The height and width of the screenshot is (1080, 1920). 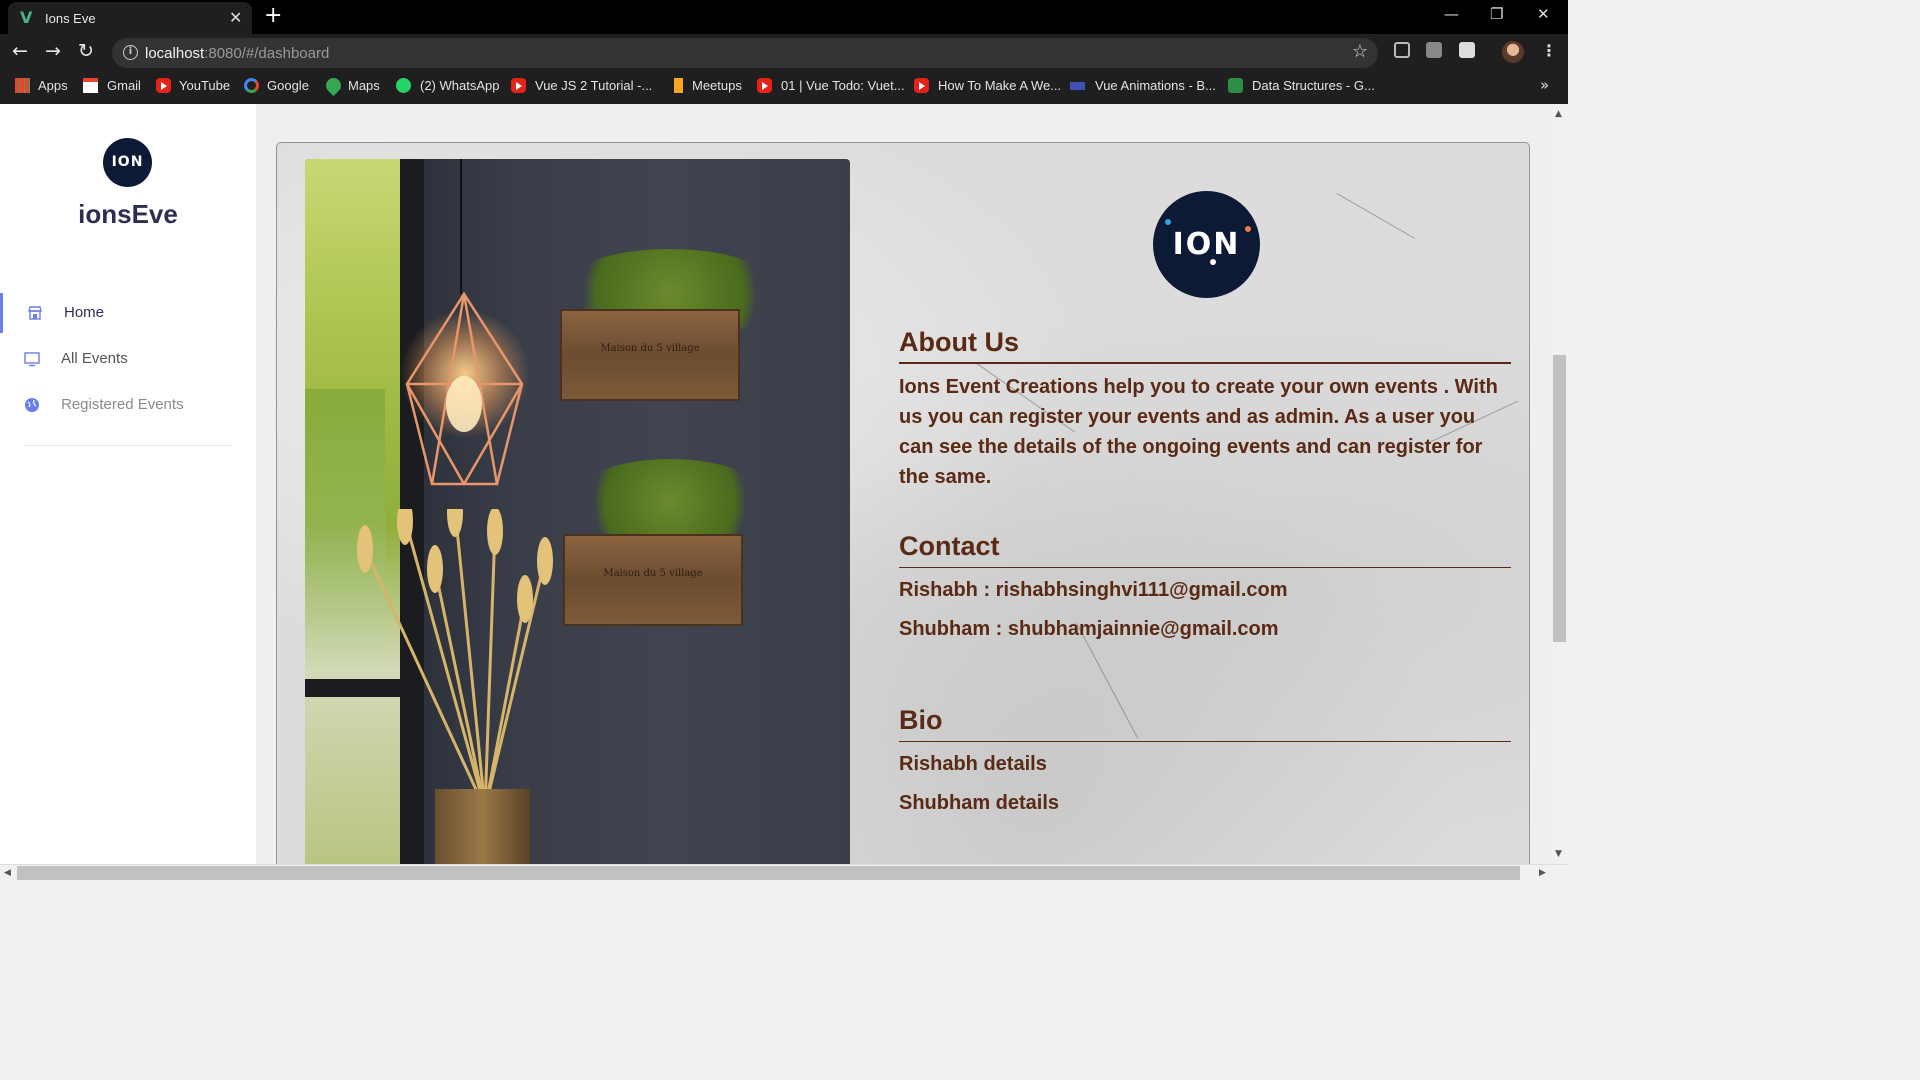 I want to click on restore-icon: ❐, so click(x=1496, y=14).